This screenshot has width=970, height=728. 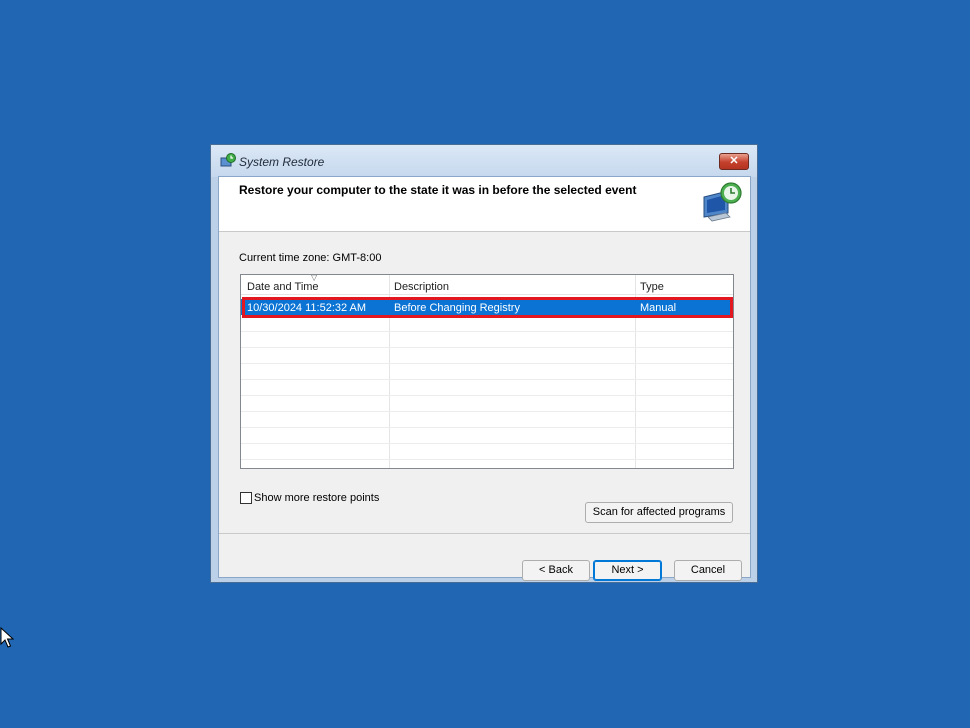 I want to click on sort-indicator-icon: ▽, so click(x=314, y=278).